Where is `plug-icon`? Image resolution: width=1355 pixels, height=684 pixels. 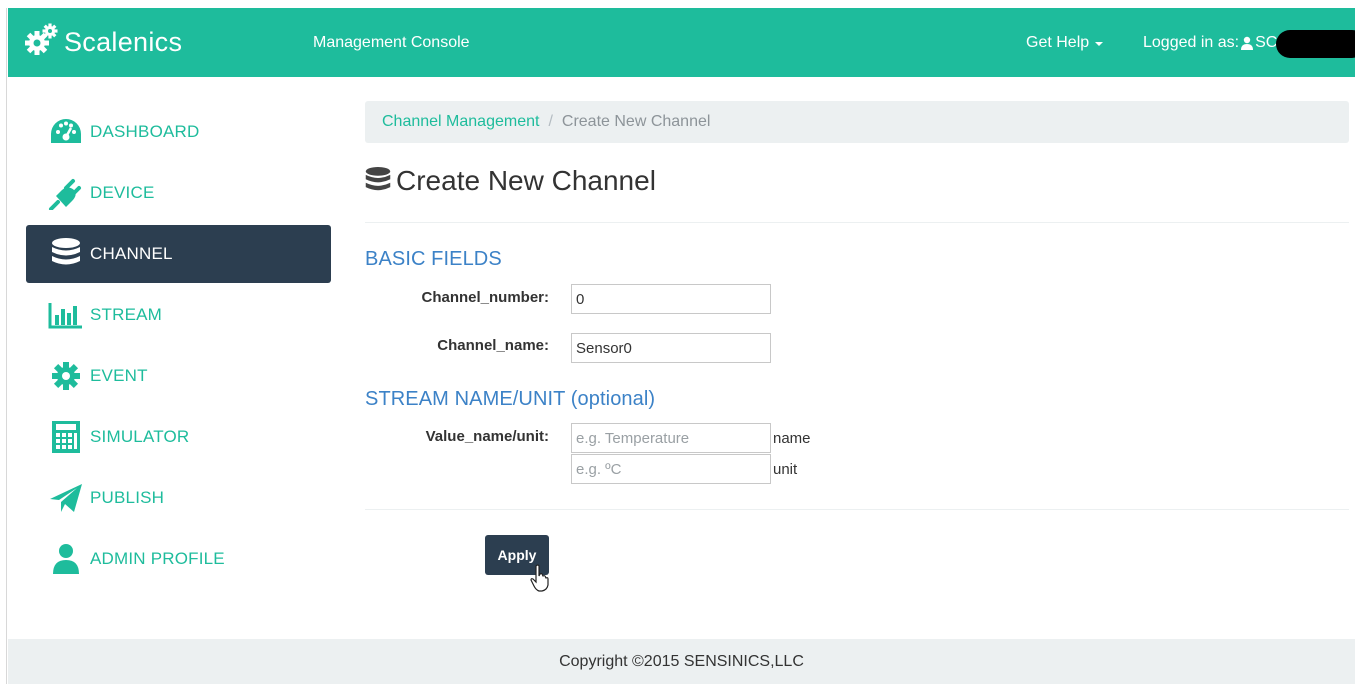 plug-icon is located at coordinates (66, 193).